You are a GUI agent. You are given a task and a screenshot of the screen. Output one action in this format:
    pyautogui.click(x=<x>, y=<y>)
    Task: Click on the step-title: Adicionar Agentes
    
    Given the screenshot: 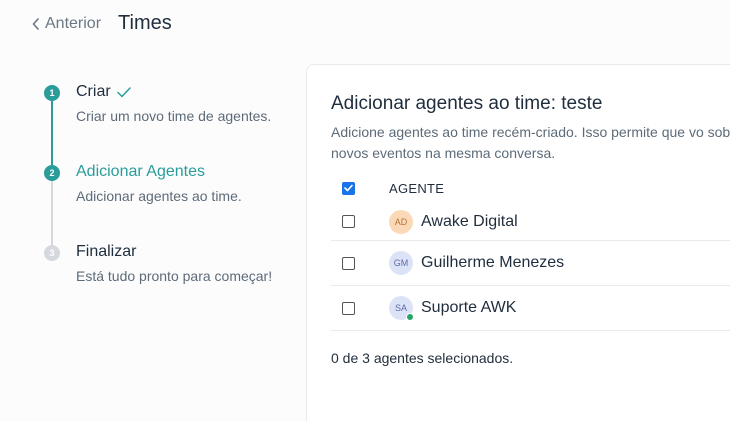 What is the action you would take?
    pyautogui.click(x=140, y=171)
    